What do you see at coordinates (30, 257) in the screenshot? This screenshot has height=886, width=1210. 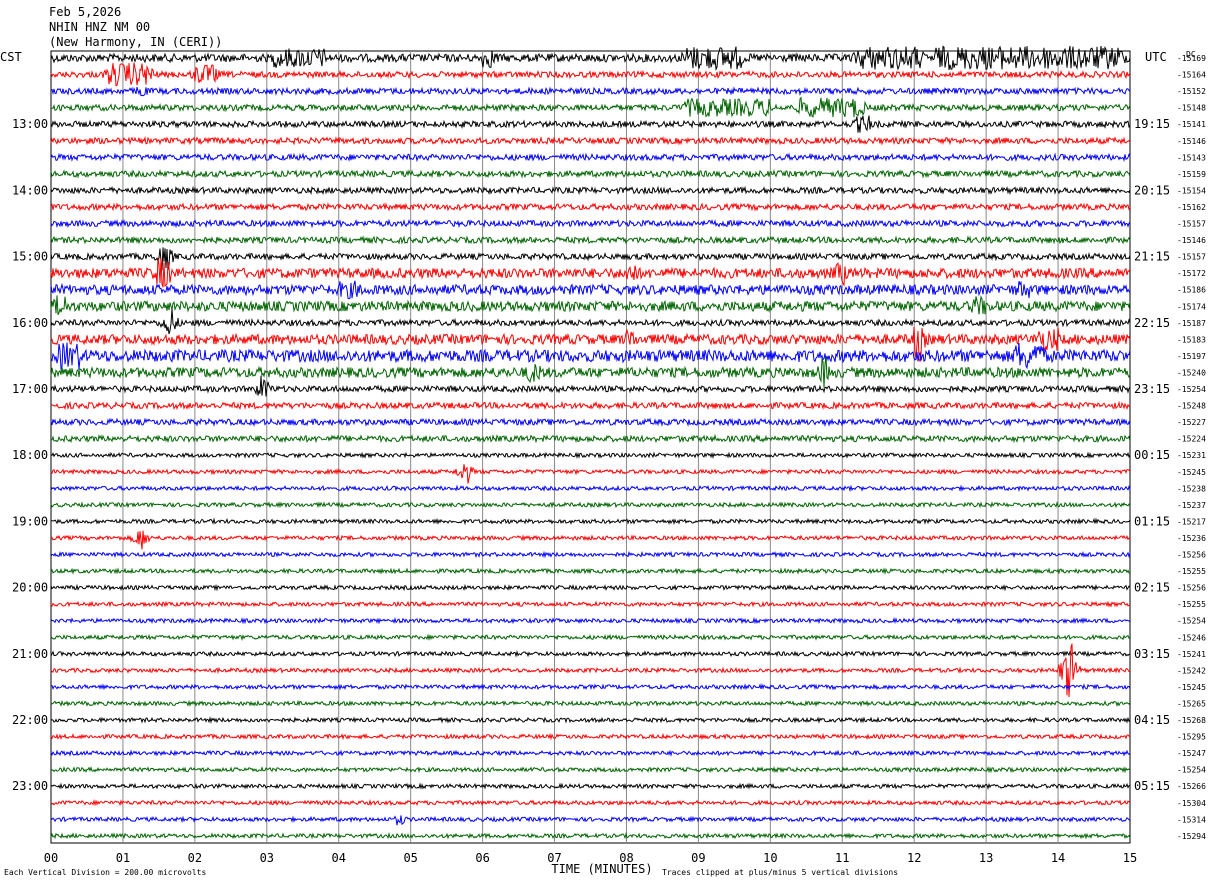 I see `left-hour-label: 15:00` at bounding box center [30, 257].